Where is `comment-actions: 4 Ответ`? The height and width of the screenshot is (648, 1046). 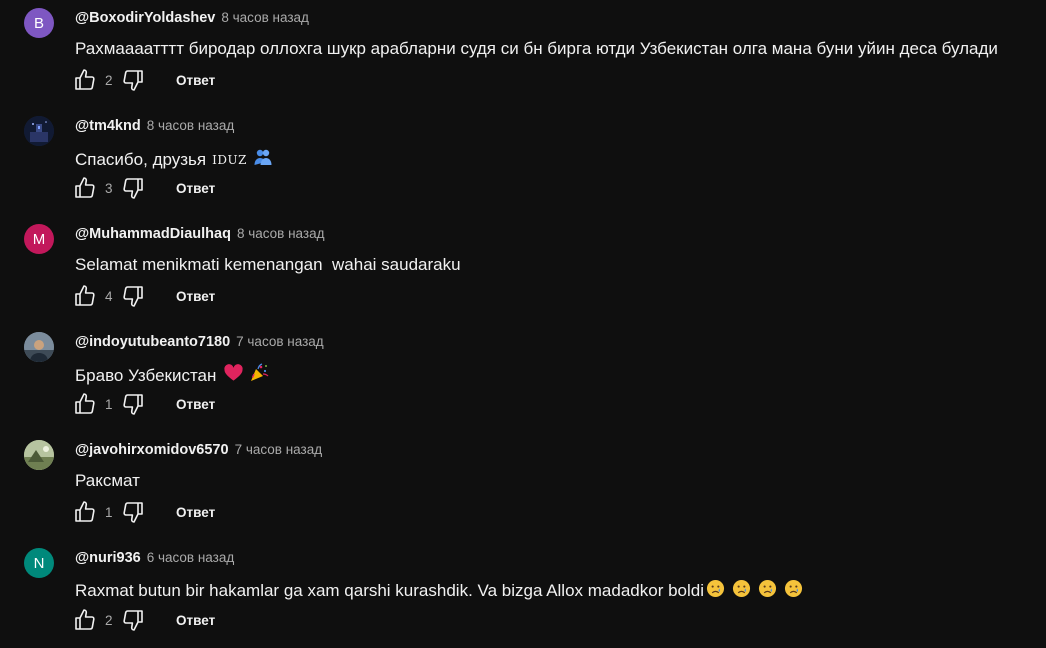
comment-actions: 4 Ответ is located at coordinates (143, 296).